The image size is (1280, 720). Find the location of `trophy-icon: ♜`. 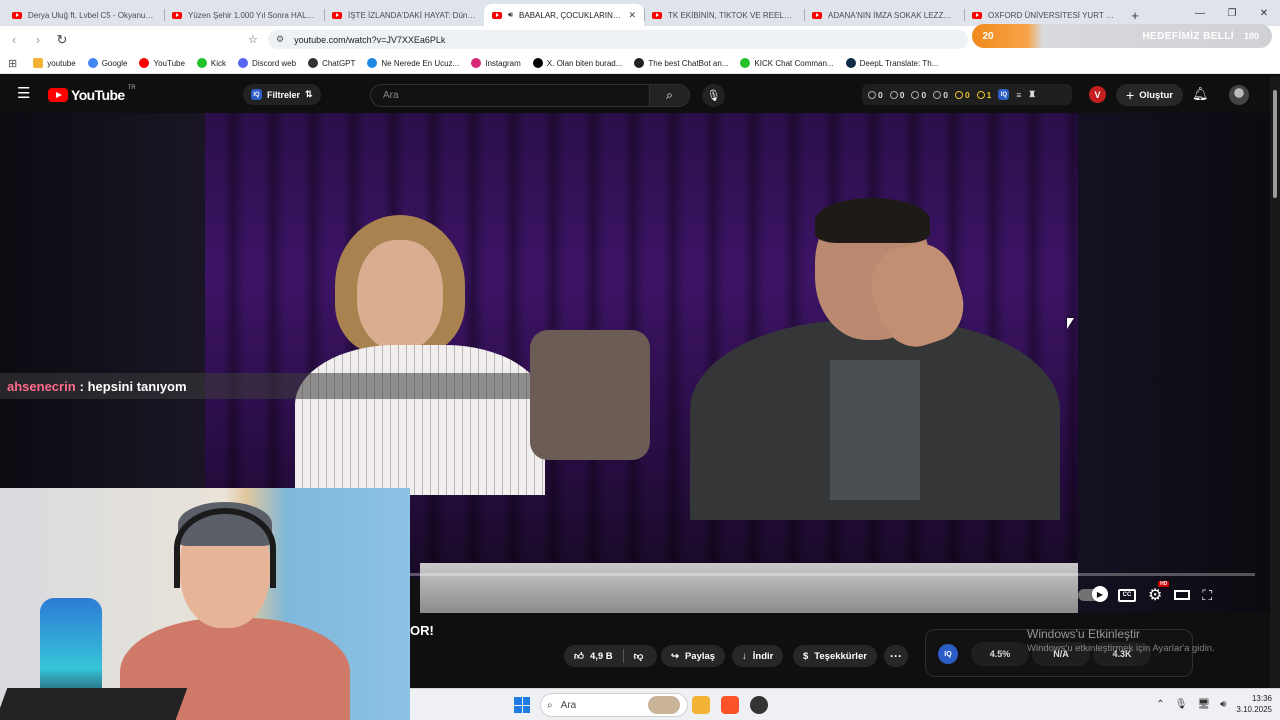

trophy-icon: ♜ is located at coordinates (1032, 94).